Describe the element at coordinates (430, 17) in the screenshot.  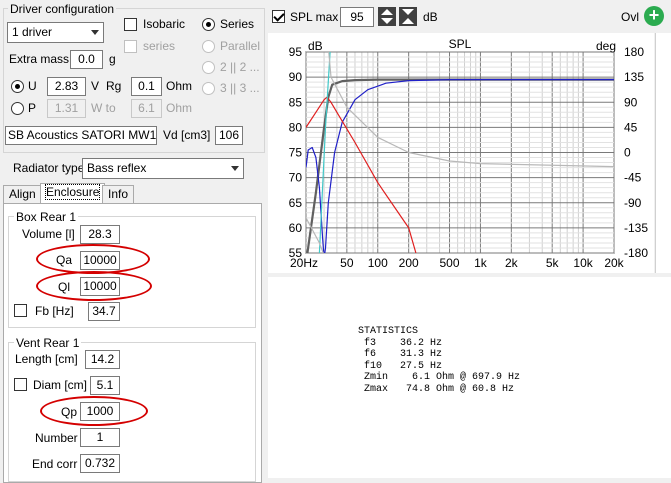
I see `spl-db-unit: dB` at that location.